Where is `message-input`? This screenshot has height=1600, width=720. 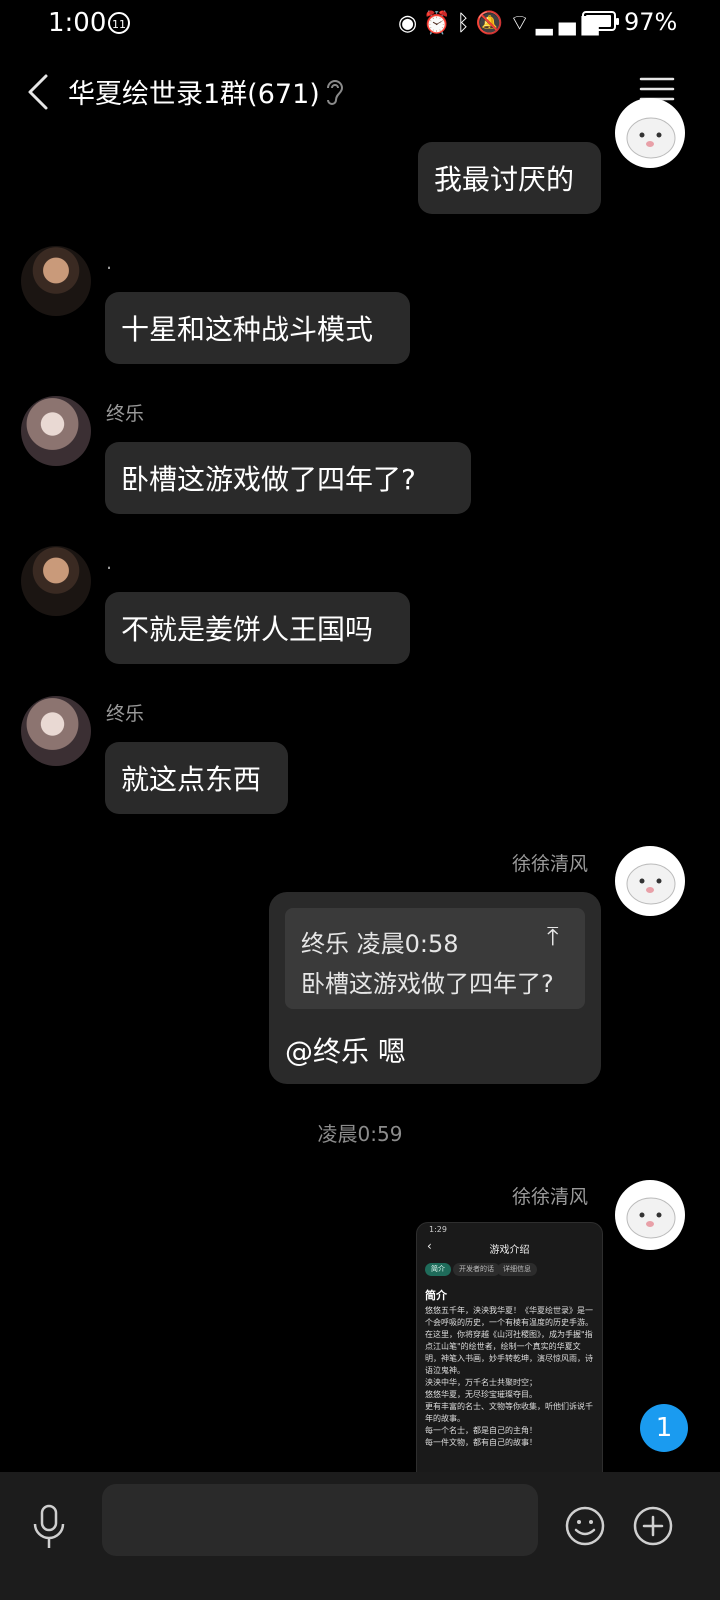 message-input is located at coordinates (320, 1520).